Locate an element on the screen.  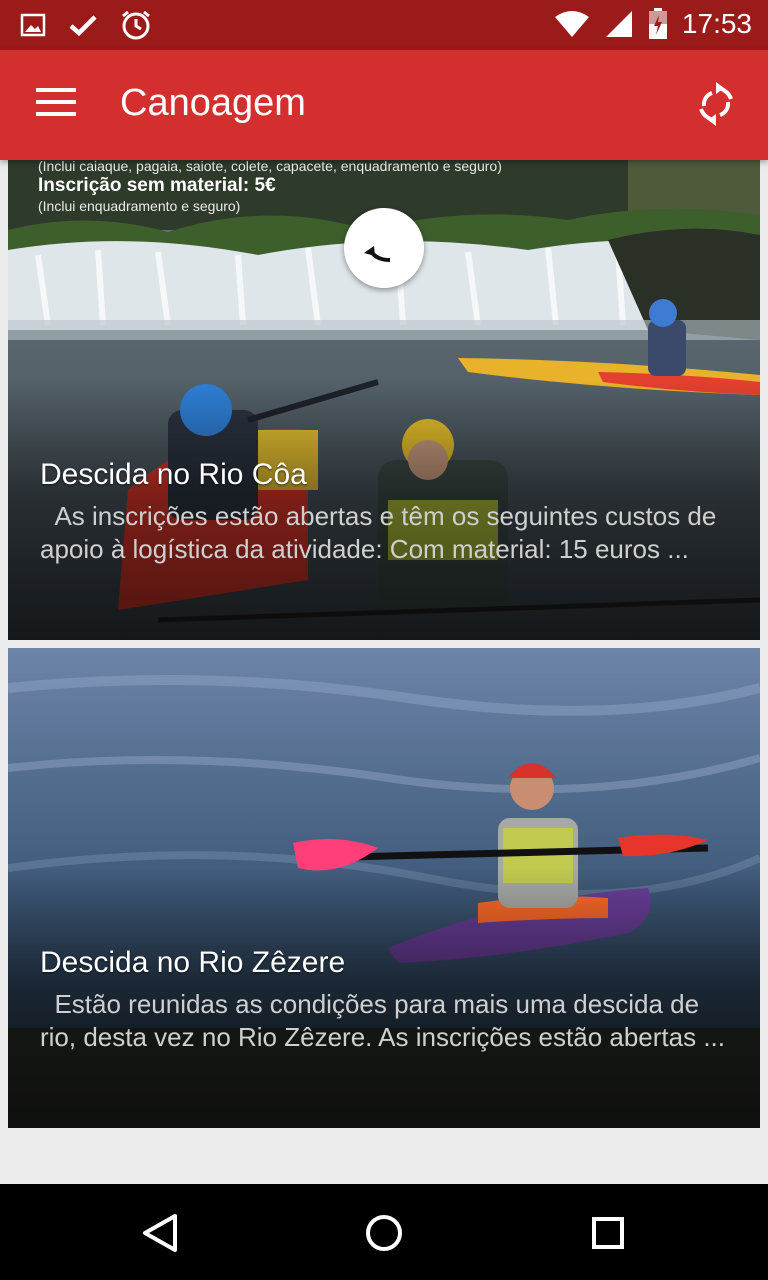
recents-icon is located at coordinates (608, 1233).